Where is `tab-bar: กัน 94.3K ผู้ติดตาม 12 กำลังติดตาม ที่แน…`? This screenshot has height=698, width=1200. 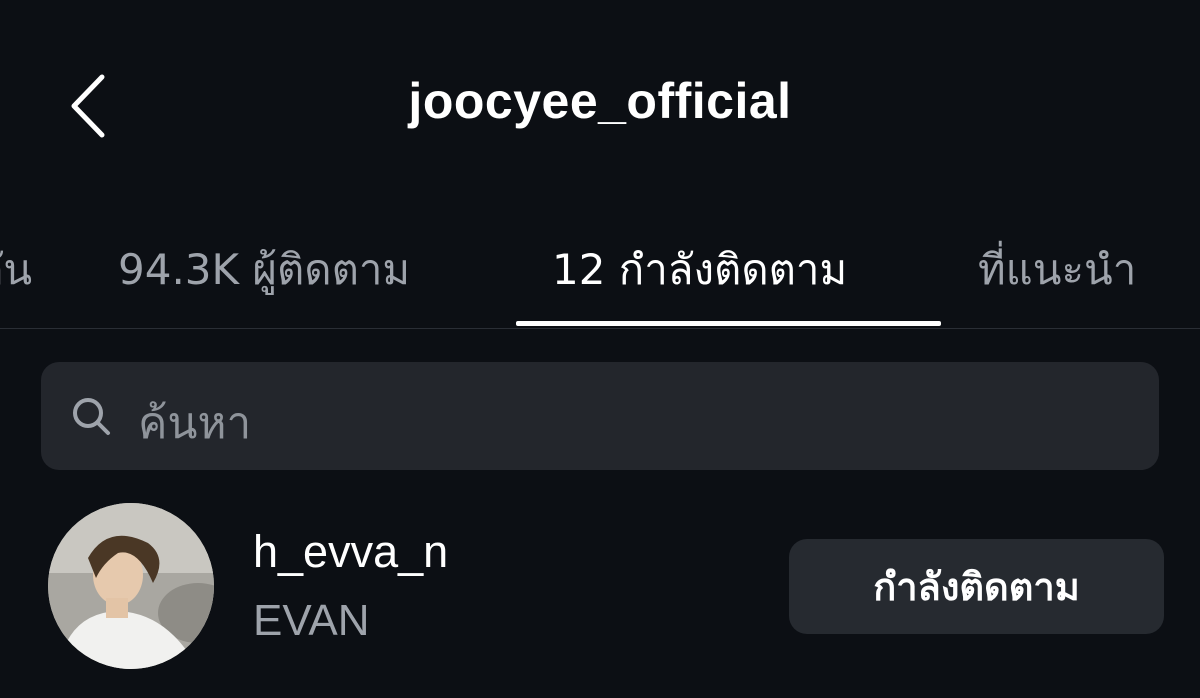
tab-bar: กัน 94.3K ผู้ติดตาม 12 กำลังติดตาม ที่แน… is located at coordinates (600, 277).